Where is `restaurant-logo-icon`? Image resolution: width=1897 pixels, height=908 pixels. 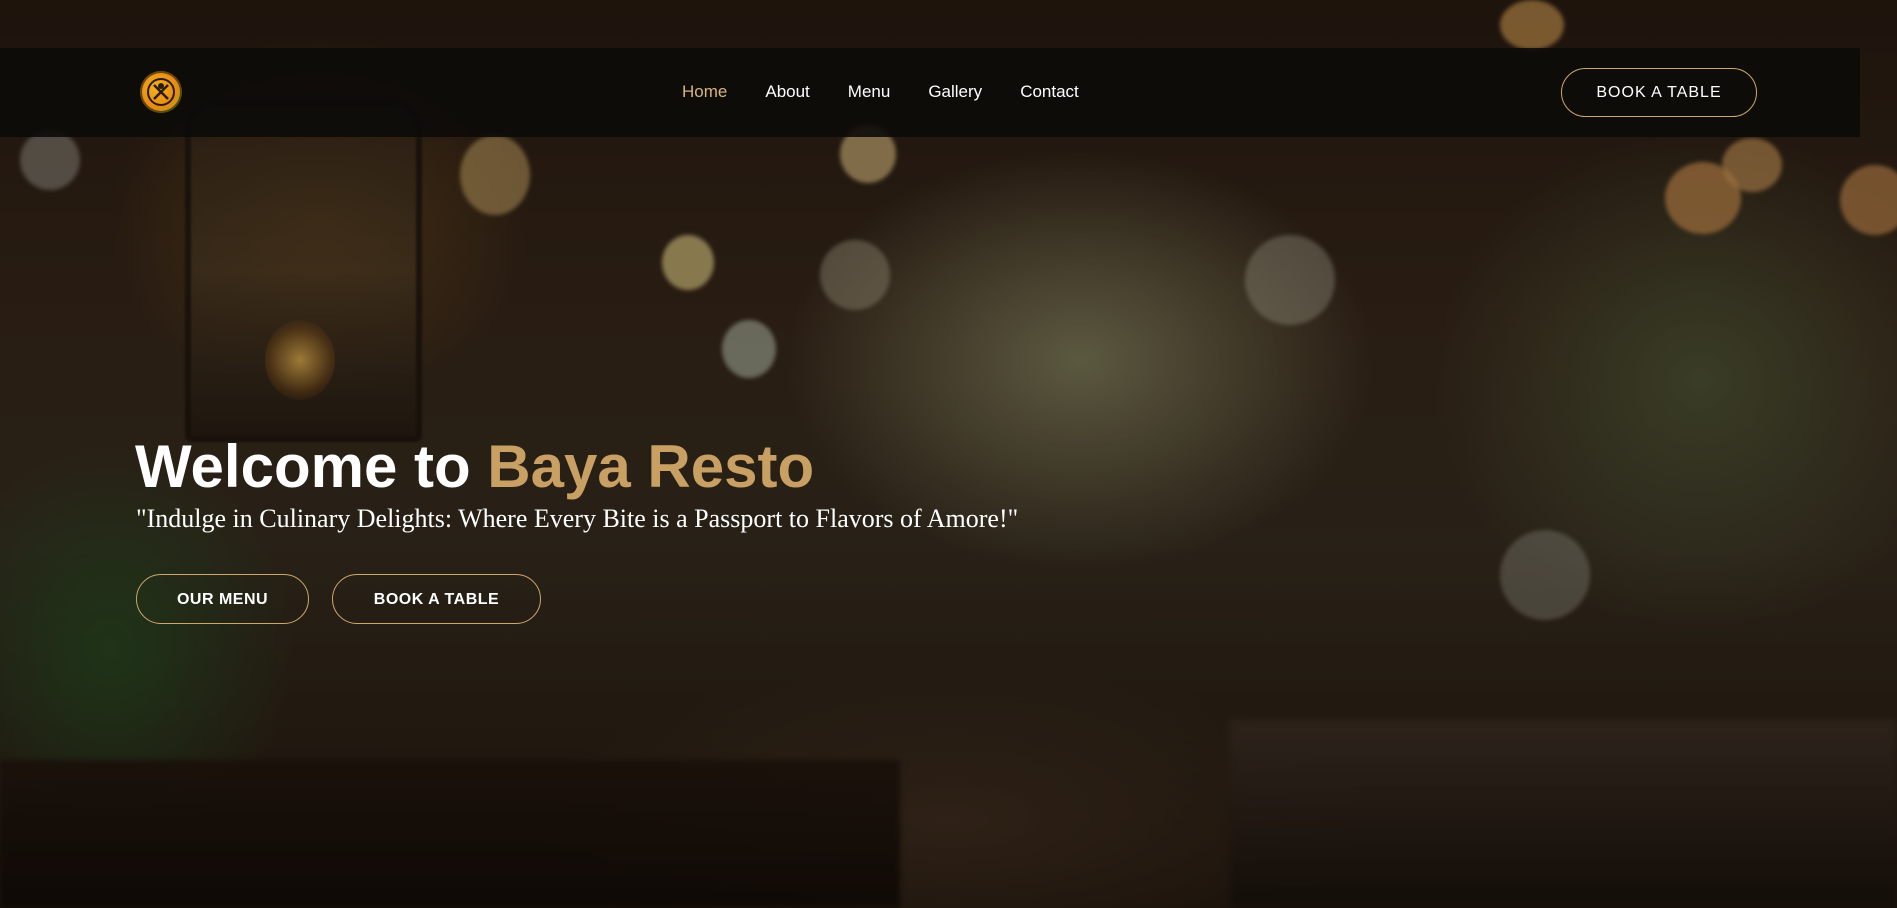
restaurant-logo-icon is located at coordinates (161, 92).